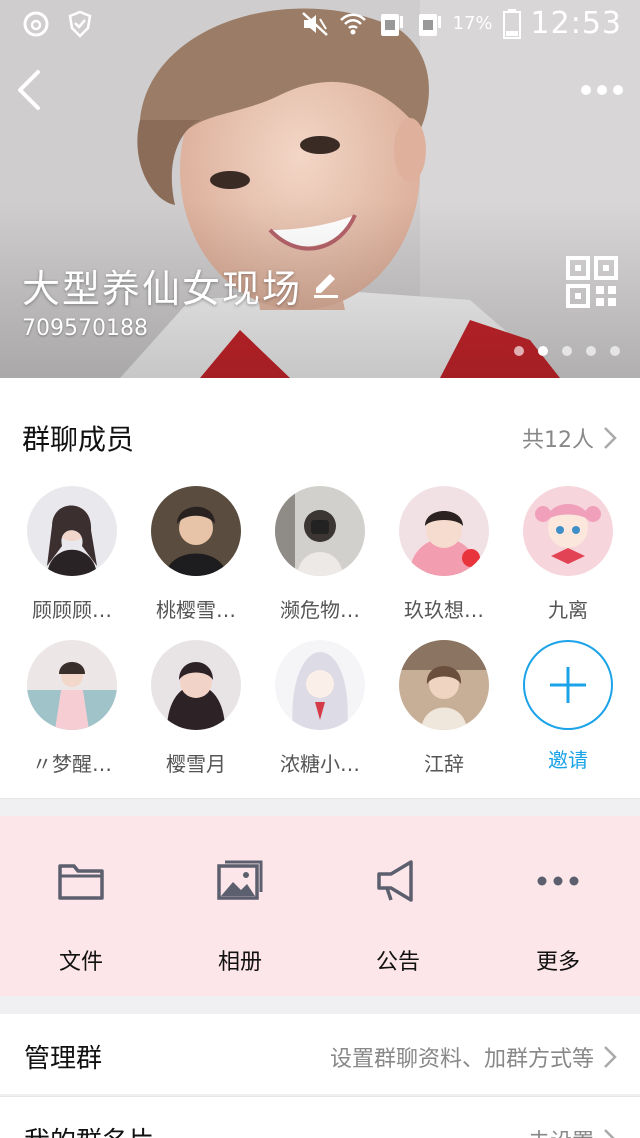 The width and height of the screenshot is (640, 1138). I want to click on mute-icon, so click(314, 23).